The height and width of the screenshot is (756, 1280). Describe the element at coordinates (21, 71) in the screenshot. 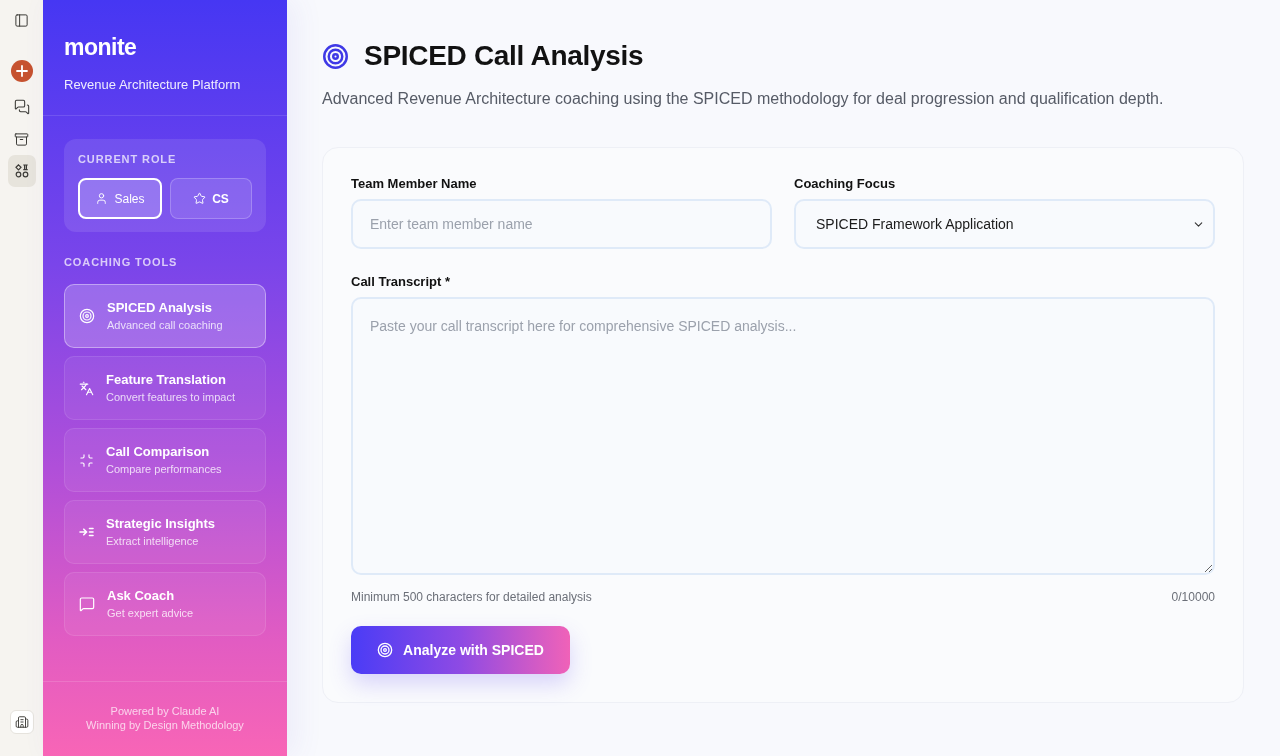

I see `plus-icon` at that location.